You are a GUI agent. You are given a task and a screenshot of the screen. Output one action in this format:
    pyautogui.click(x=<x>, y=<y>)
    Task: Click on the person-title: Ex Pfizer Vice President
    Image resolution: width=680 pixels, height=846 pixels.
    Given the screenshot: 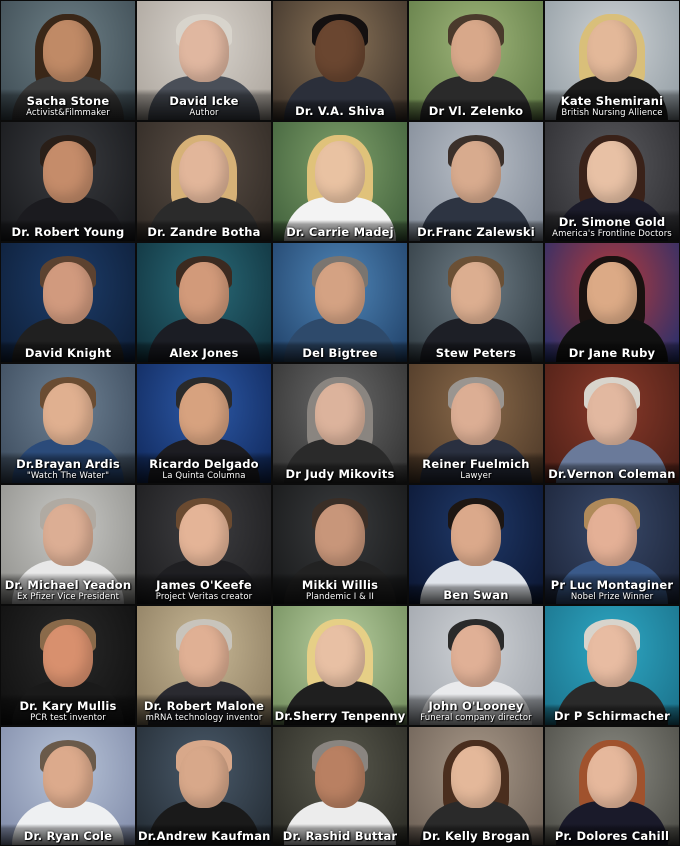 What is the action you would take?
    pyautogui.click(x=68, y=597)
    